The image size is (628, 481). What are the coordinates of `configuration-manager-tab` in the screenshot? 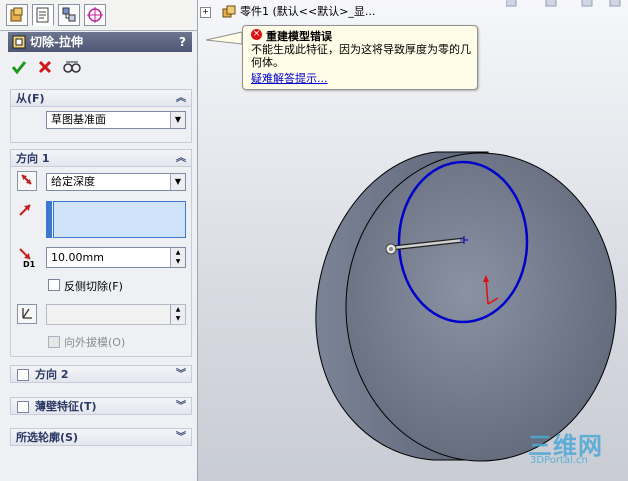 It's located at (69, 15).